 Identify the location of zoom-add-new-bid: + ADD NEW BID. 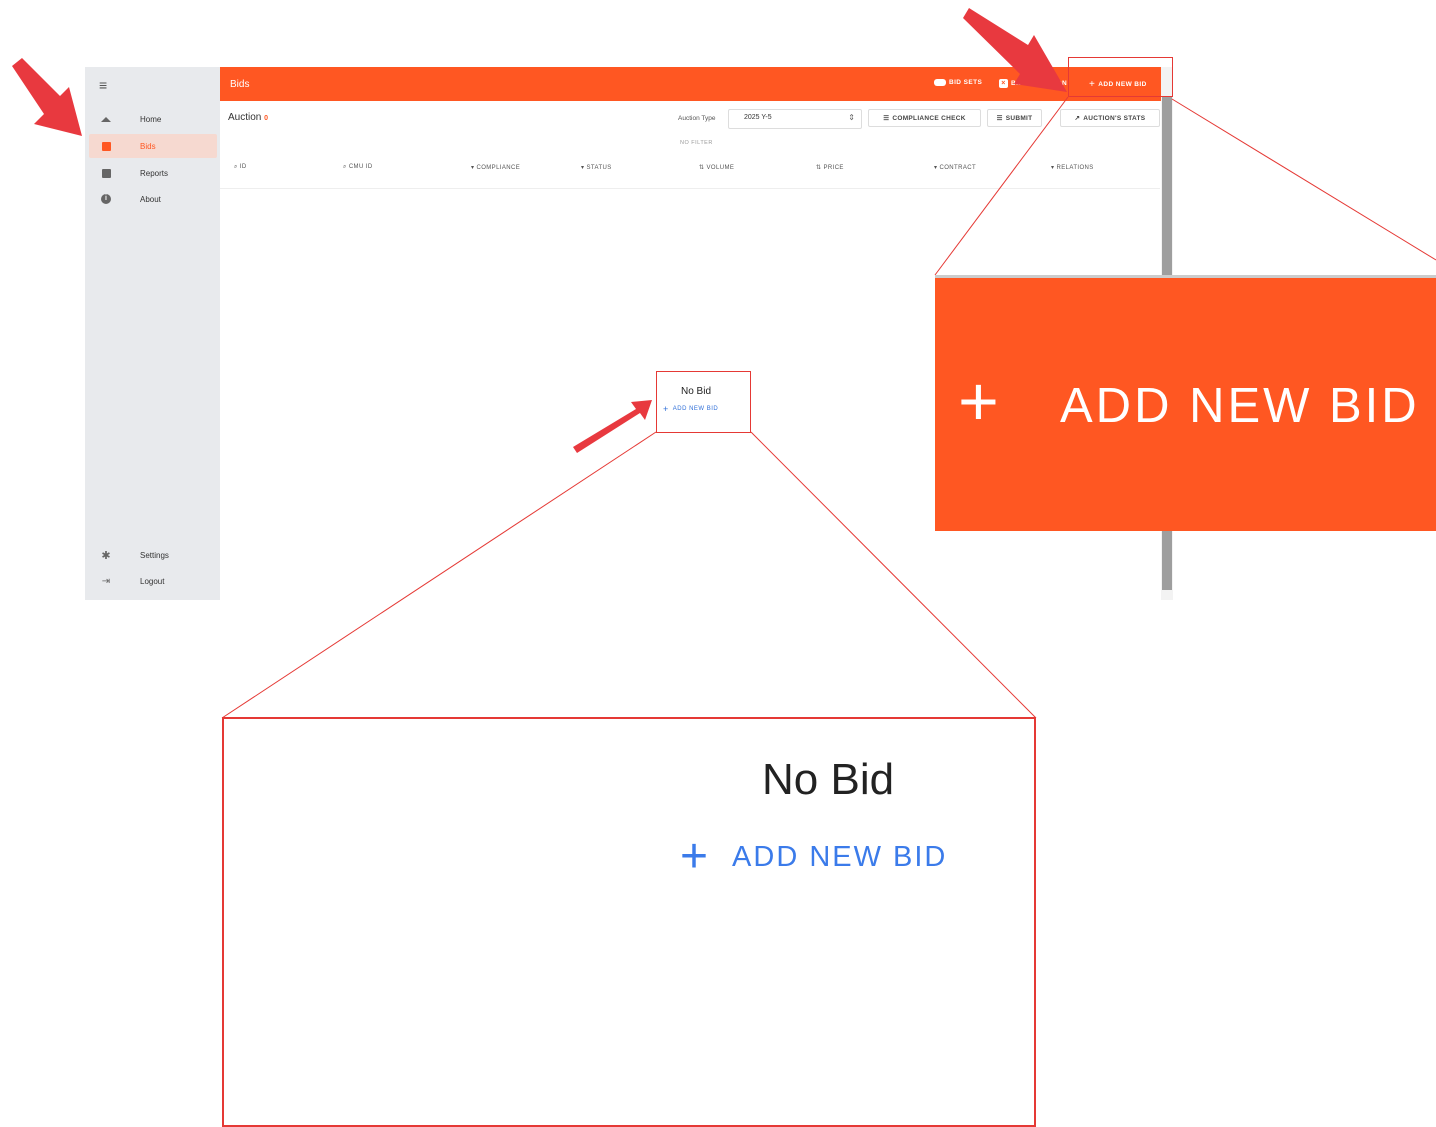
(814, 856).